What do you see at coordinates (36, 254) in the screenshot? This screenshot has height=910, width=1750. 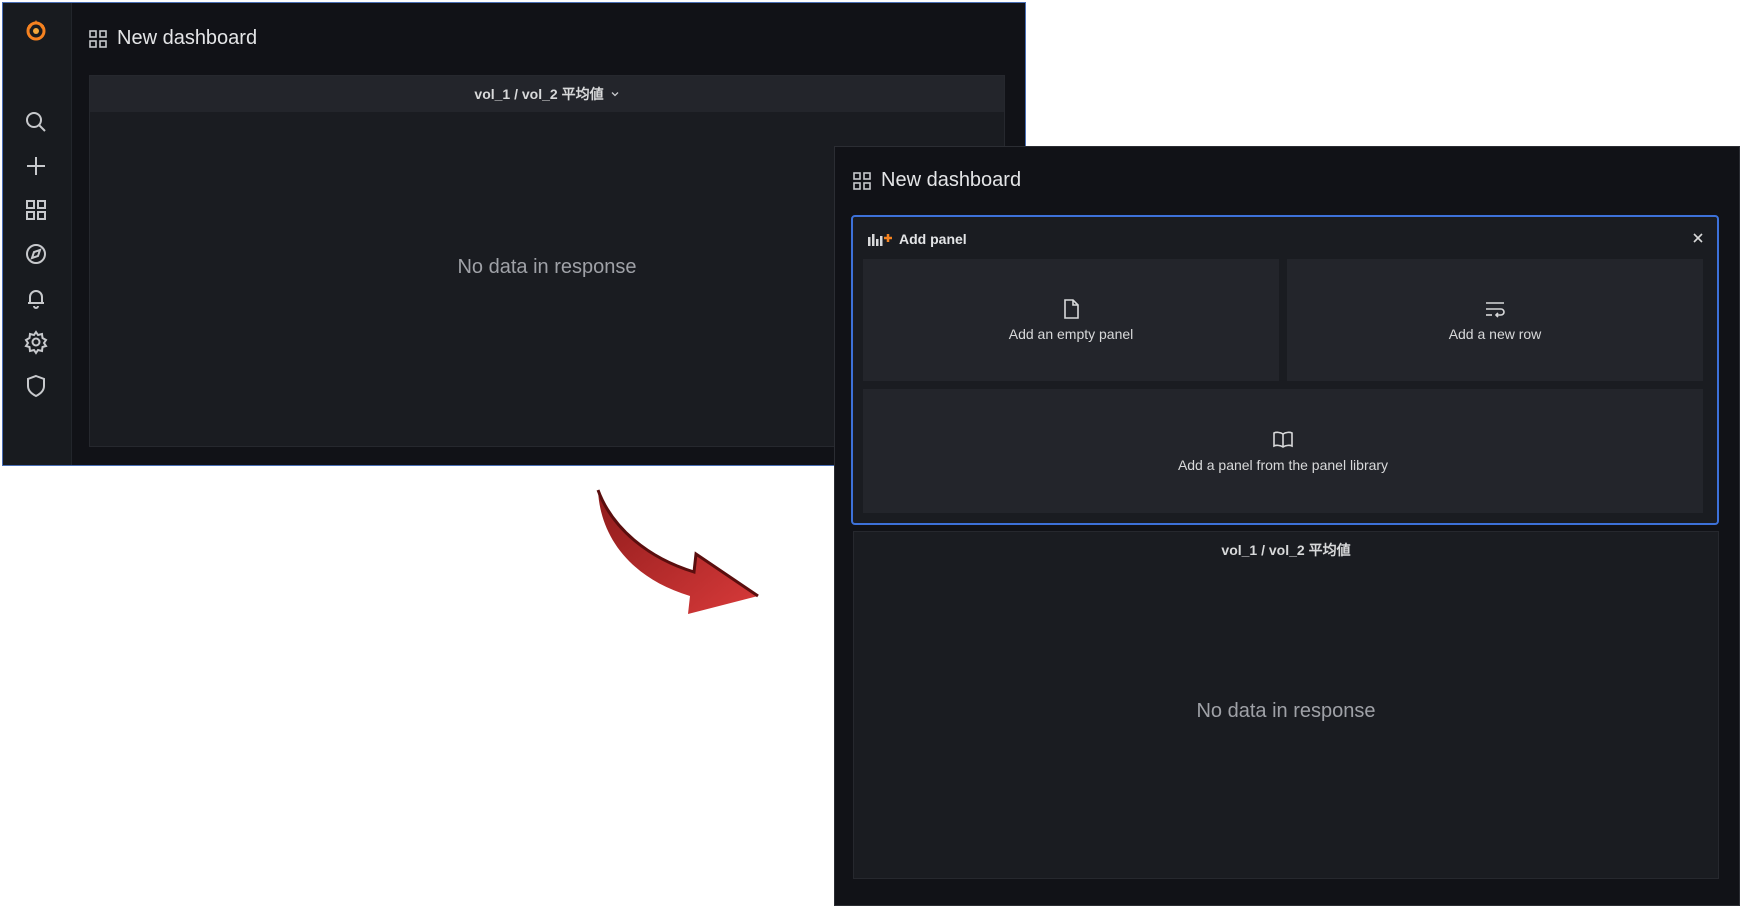 I see `explore-icon` at bounding box center [36, 254].